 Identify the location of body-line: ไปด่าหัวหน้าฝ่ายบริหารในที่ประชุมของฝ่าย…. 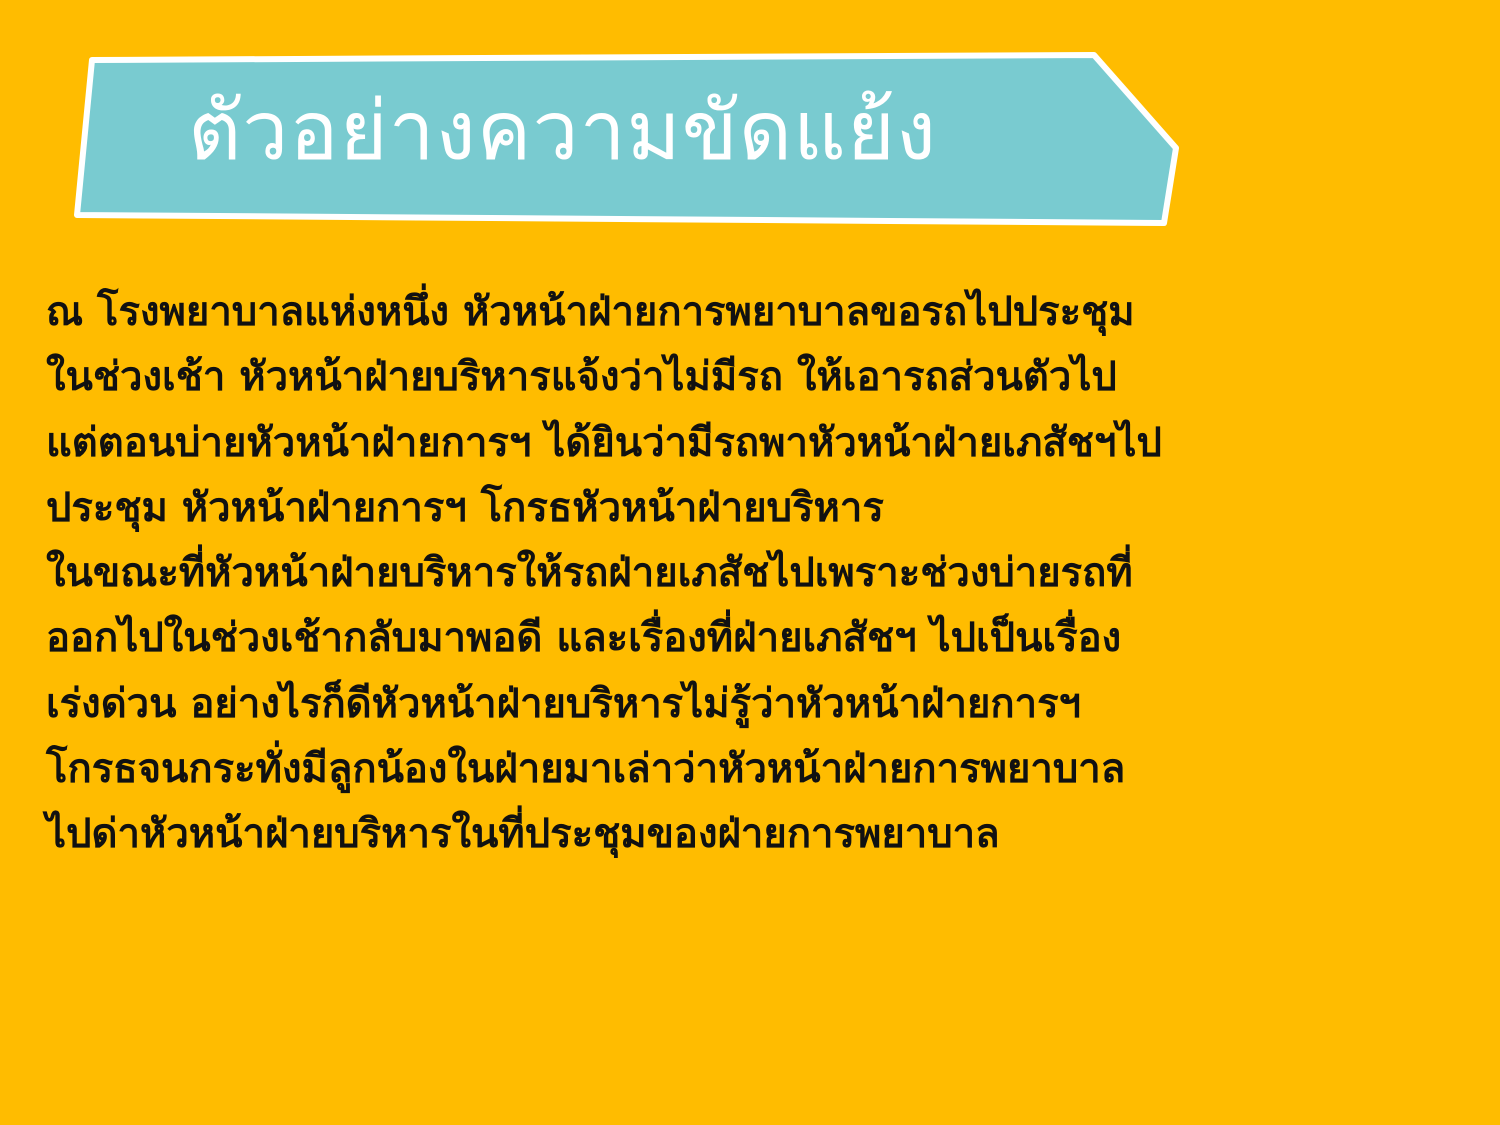
(523, 834).